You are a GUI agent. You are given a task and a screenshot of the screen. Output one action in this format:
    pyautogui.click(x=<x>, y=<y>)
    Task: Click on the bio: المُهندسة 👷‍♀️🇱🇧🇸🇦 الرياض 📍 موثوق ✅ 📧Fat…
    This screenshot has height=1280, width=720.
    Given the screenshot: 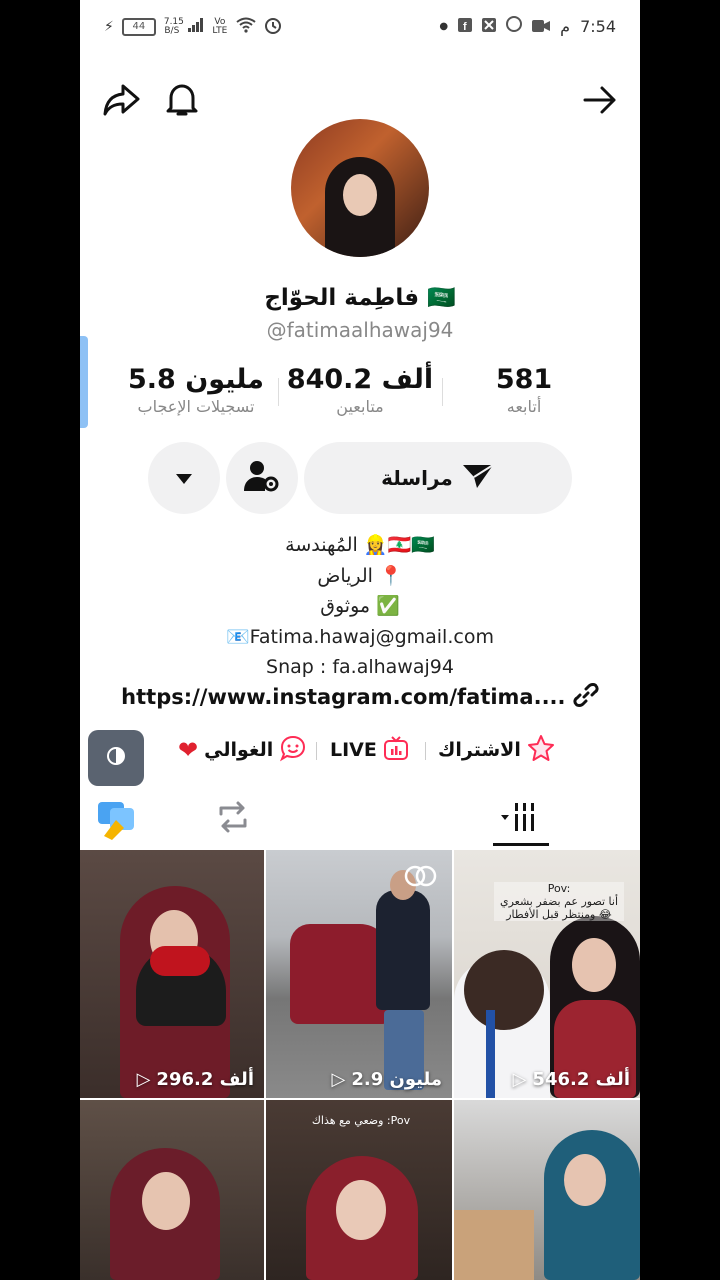 What is the action you would take?
    pyautogui.click(x=360, y=606)
    